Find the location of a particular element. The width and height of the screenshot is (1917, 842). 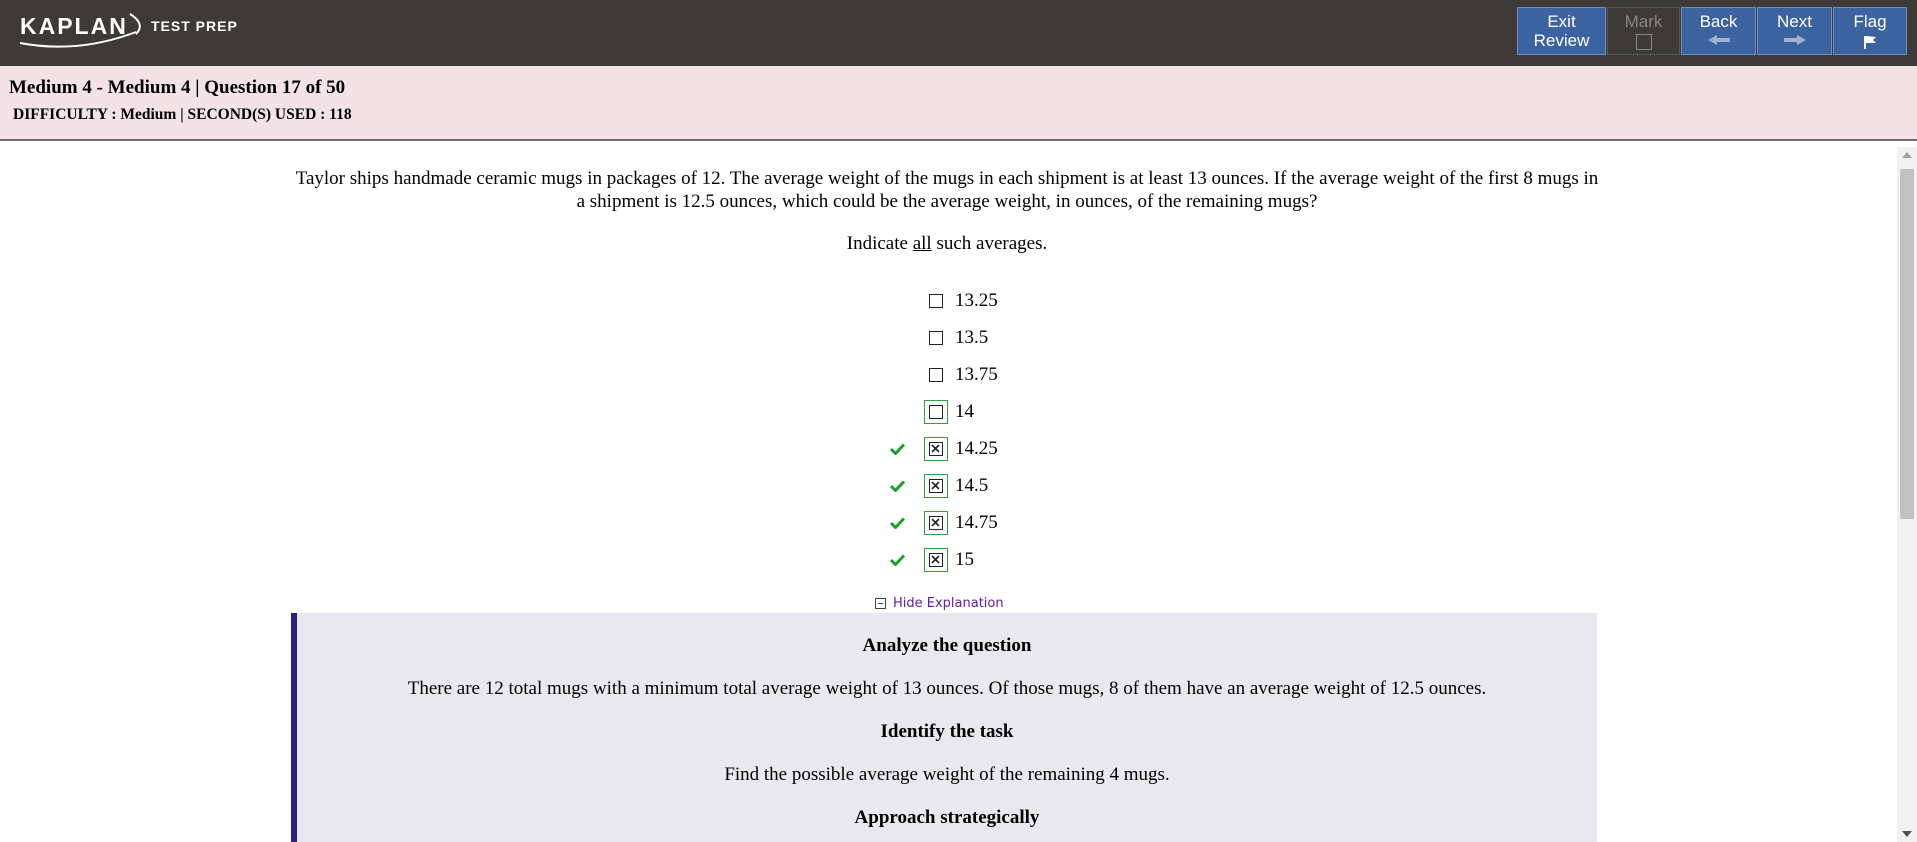

answer-choice-label: 14.25 is located at coordinates (976, 448).